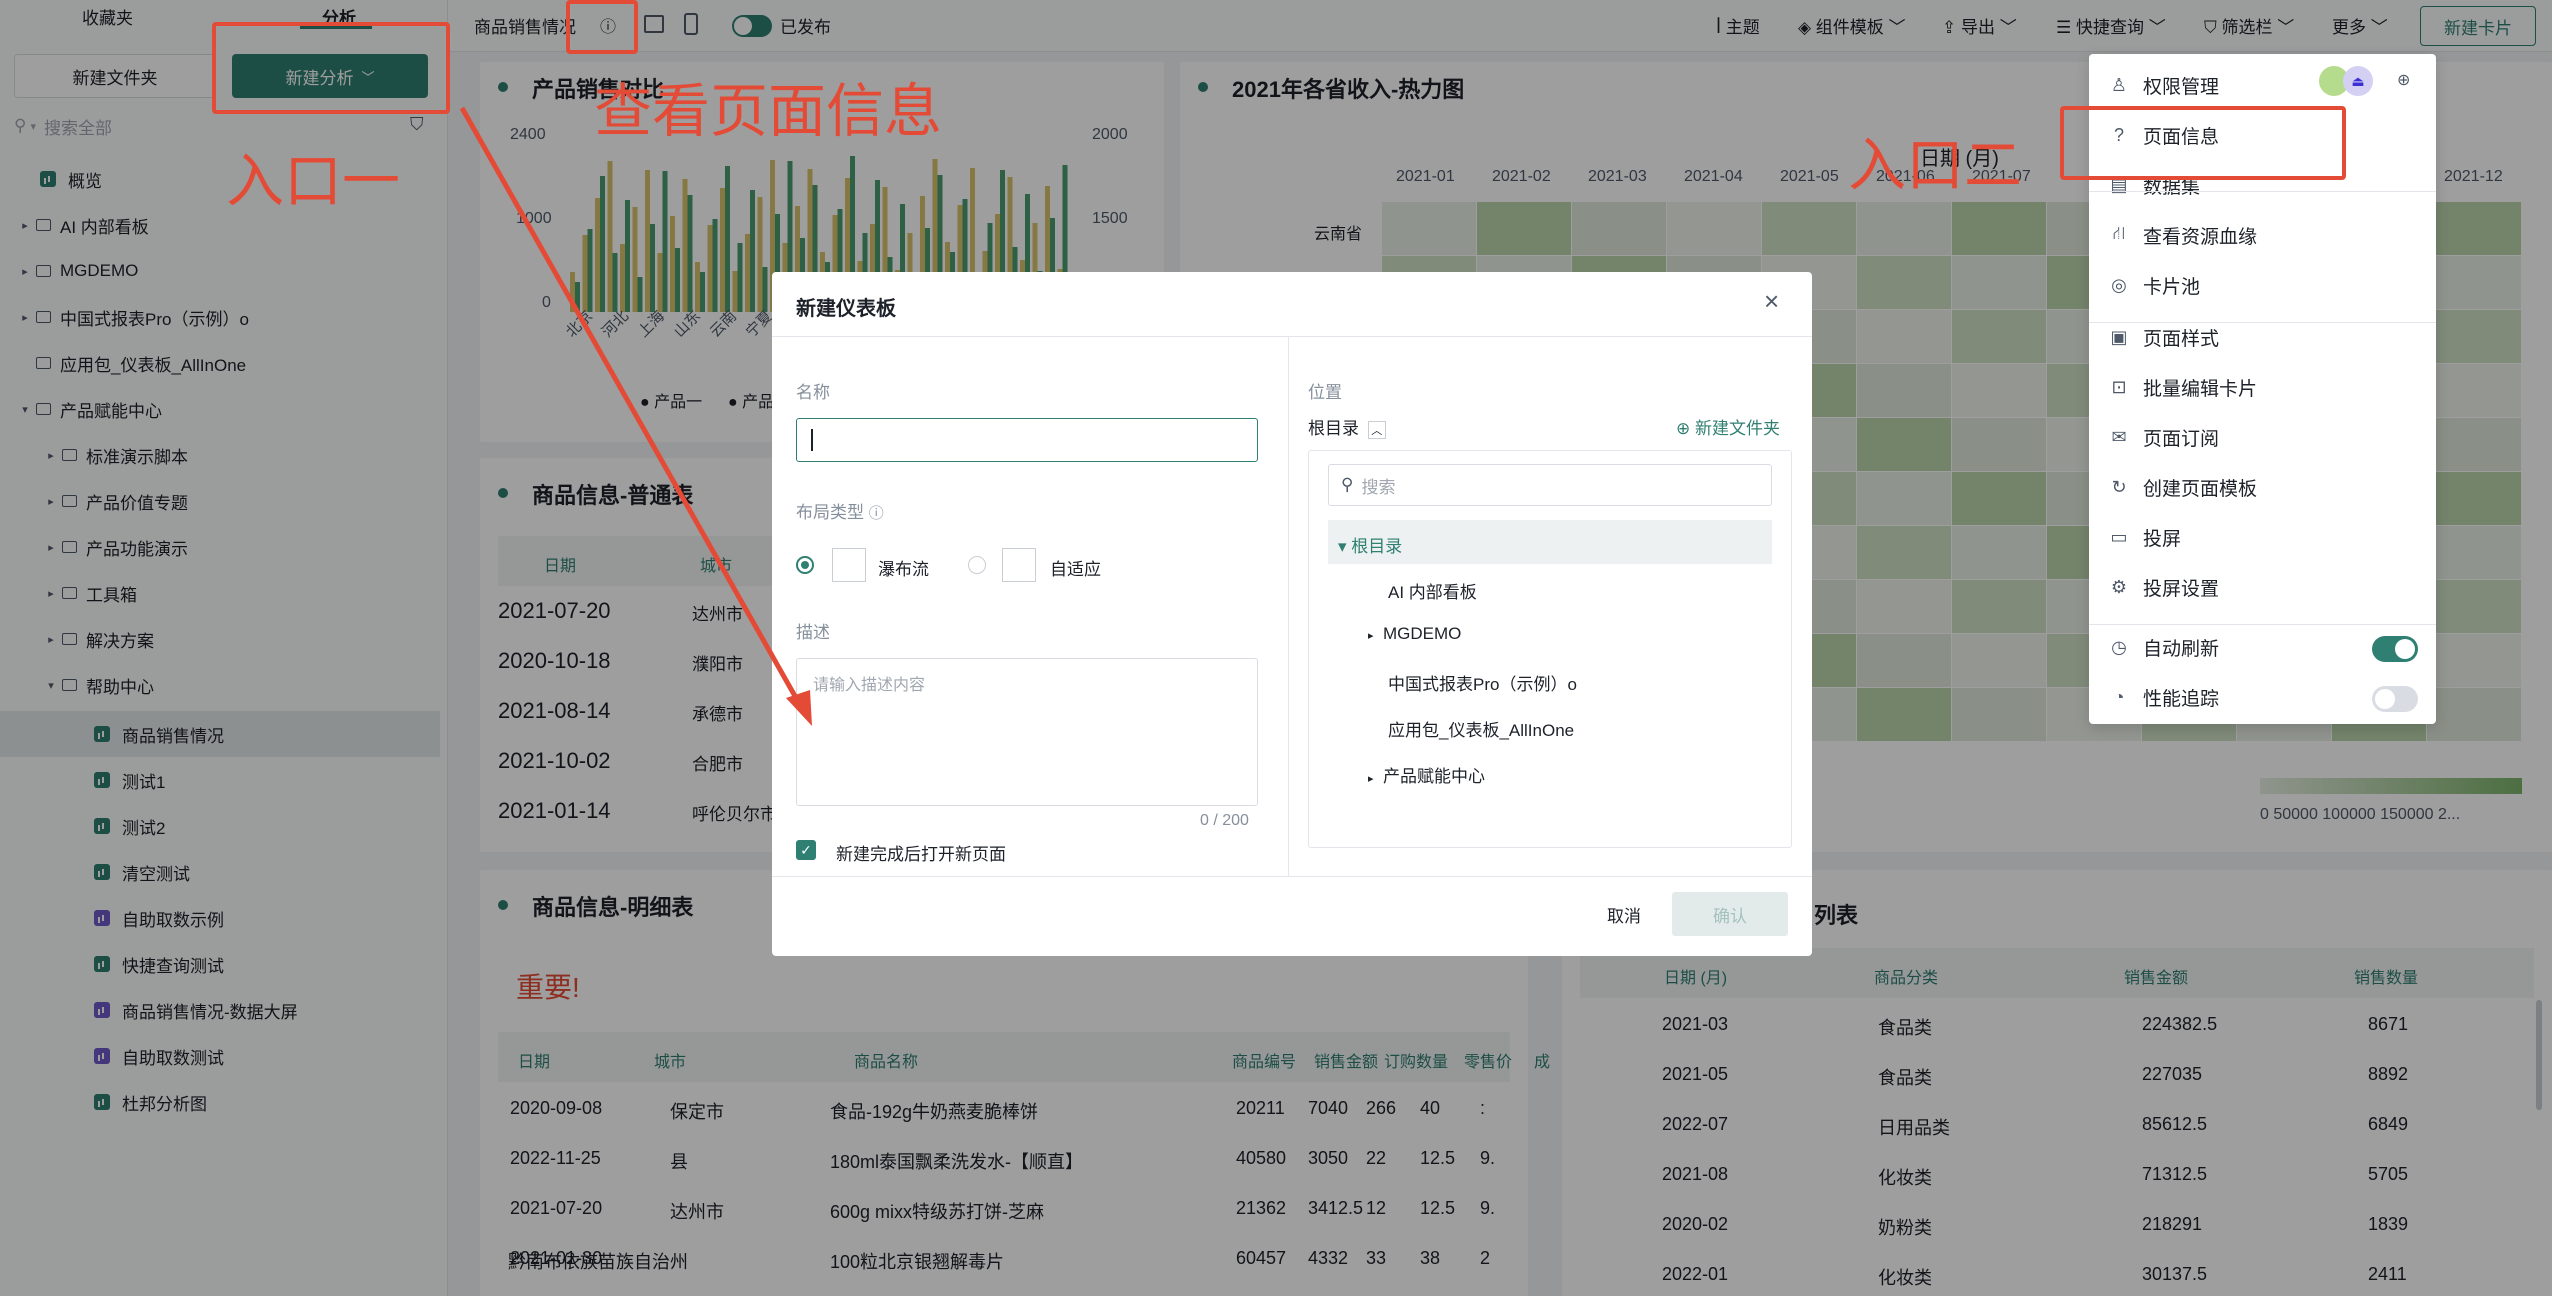 The image size is (2552, 1296). I want to click on annotation-arrow, so click(635, 416).